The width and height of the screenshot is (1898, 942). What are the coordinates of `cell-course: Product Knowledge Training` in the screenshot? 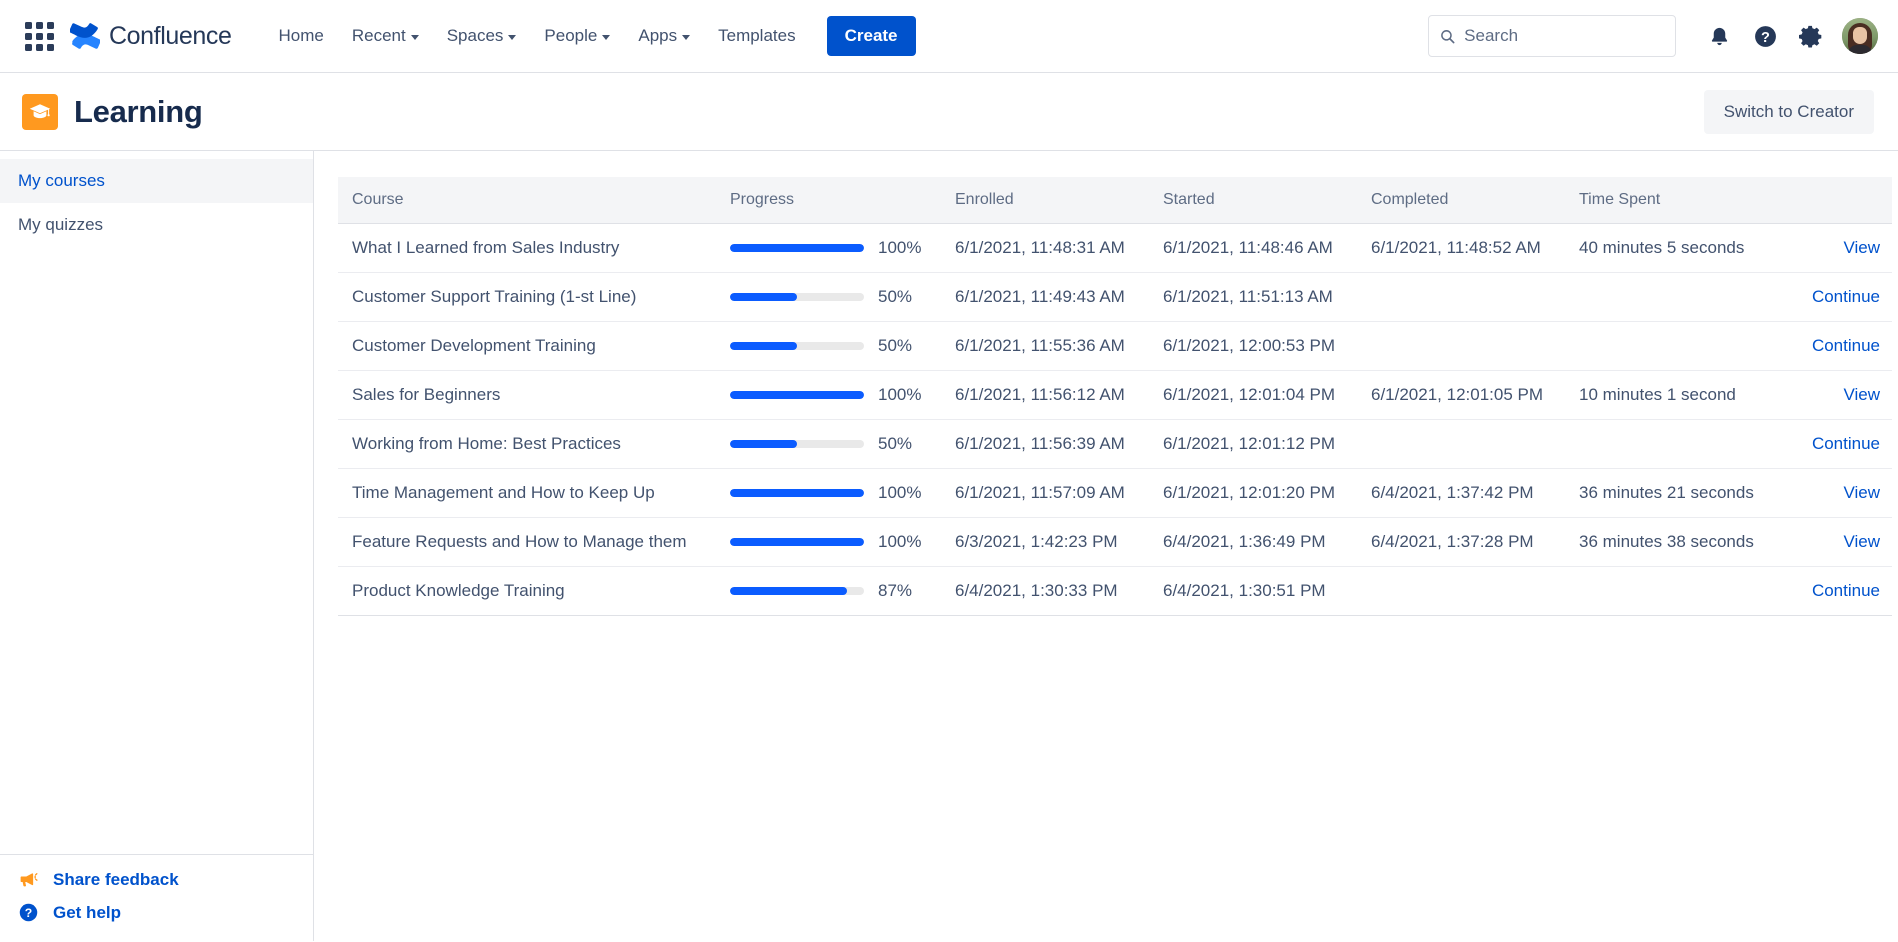 It's located at (528, 591).